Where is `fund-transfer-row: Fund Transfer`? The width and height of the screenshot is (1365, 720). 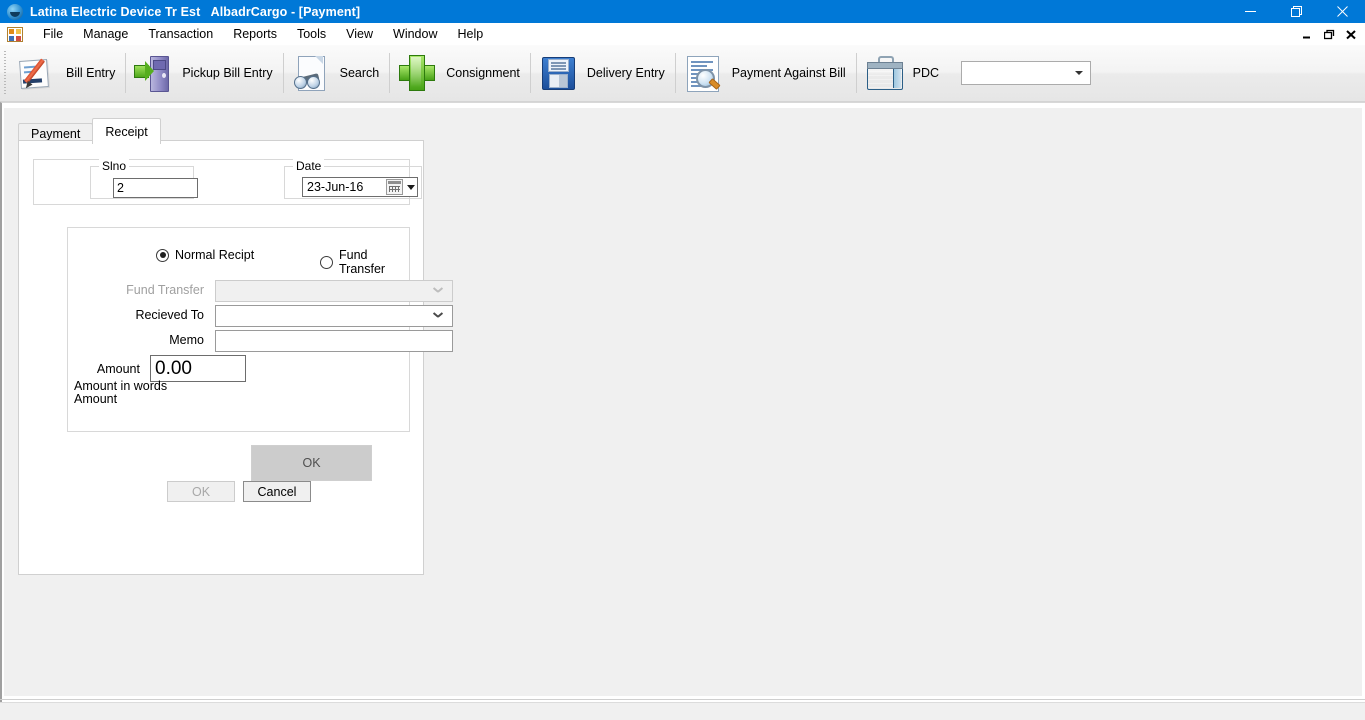 fund-transfer-row: Fund Transfer is located at coordinates (260, 291).